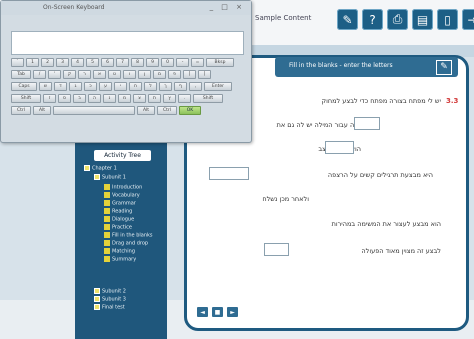  Describe the element at coordinates (32, 62) in the screenshot. I see `key: 1` at that location.